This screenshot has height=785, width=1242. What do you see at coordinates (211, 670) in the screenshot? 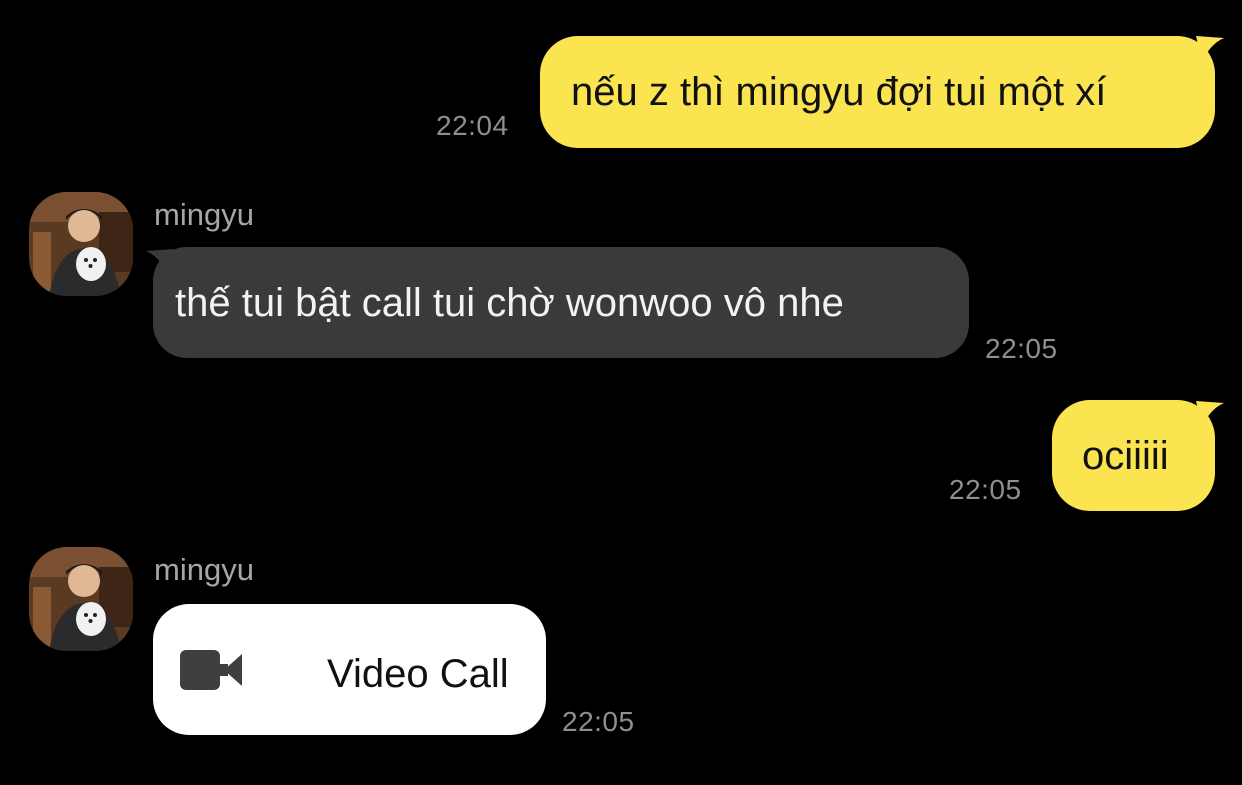
I see `video-camera-icon` at bounding box center [211, 670].